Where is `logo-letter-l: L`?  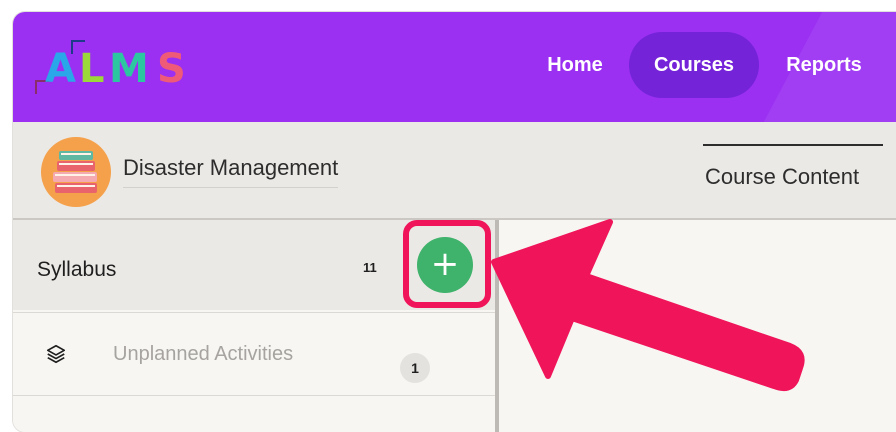 logo-letter-l: L is located at coordinates (92, 69).